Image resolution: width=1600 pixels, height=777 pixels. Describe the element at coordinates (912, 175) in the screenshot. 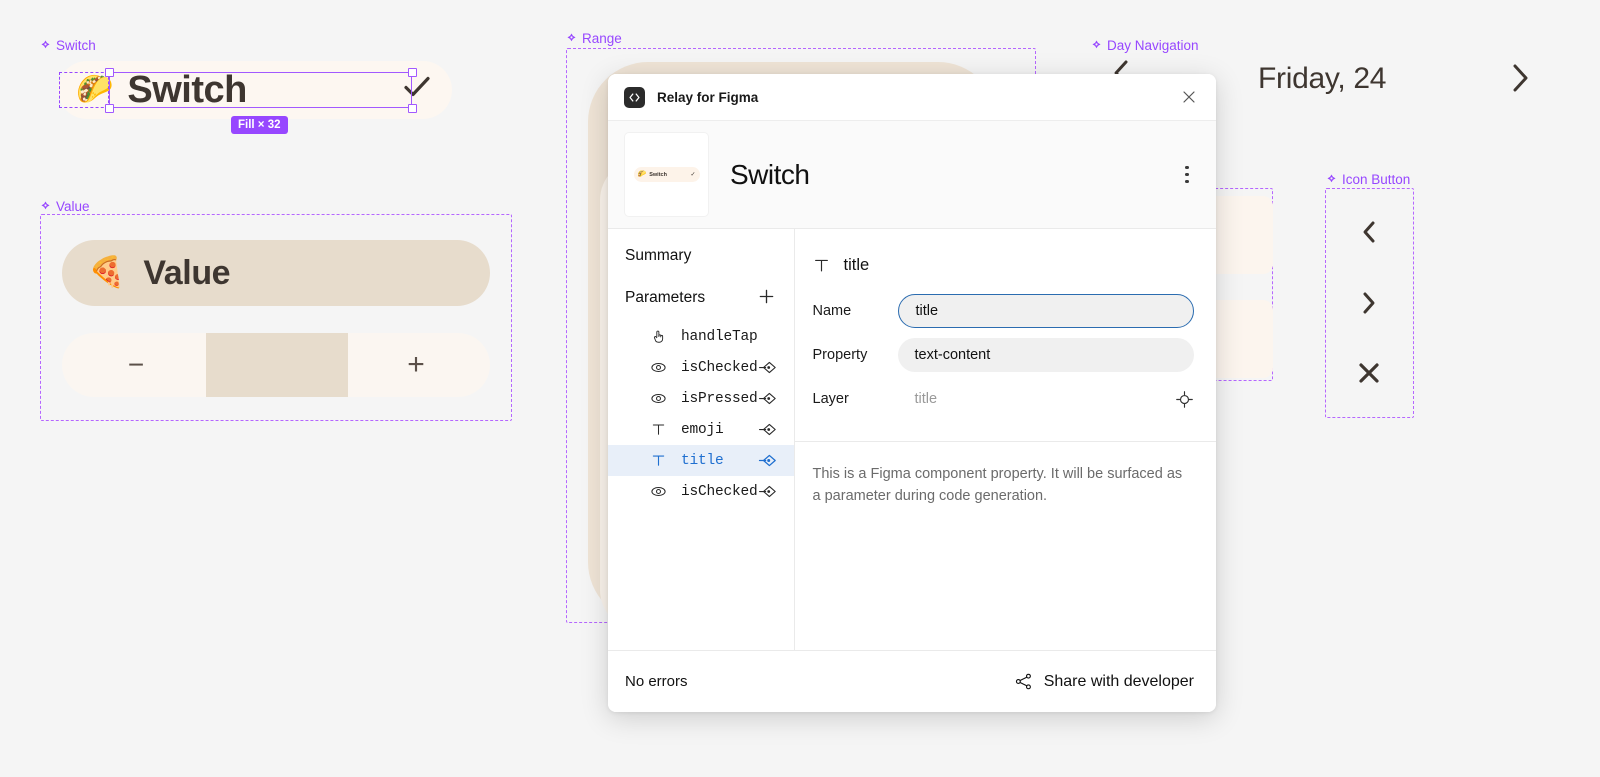

I see `dialog-component-bar: 🌮 Switch ✓ Switch` at that location.